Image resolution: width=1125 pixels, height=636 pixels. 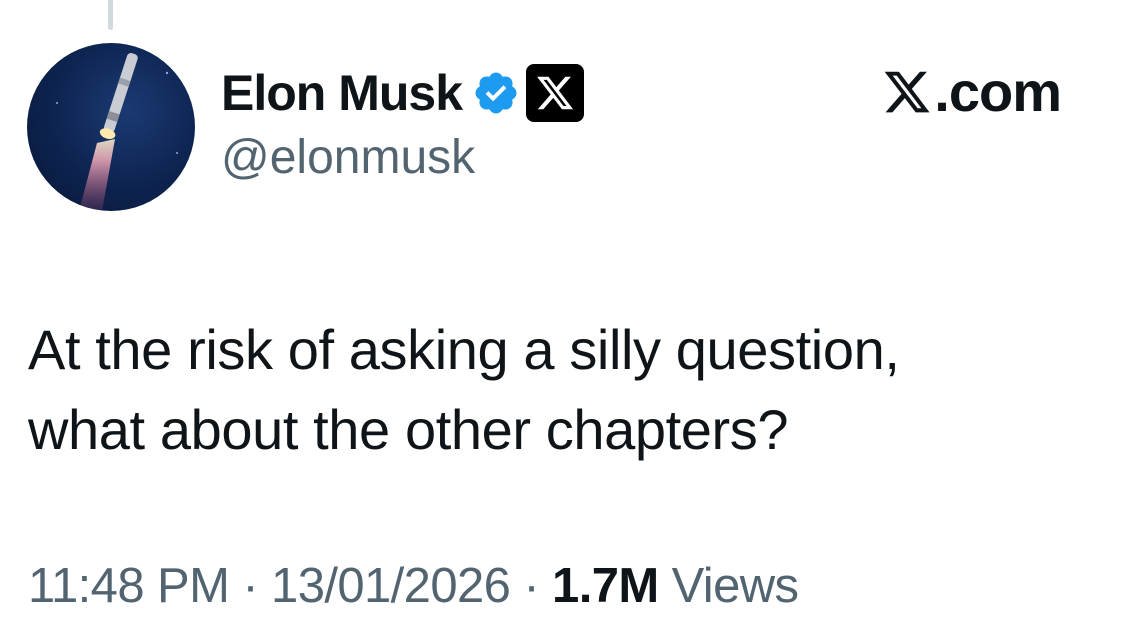 I want to click on site-label-text: .com, so click(x=998, y=91).